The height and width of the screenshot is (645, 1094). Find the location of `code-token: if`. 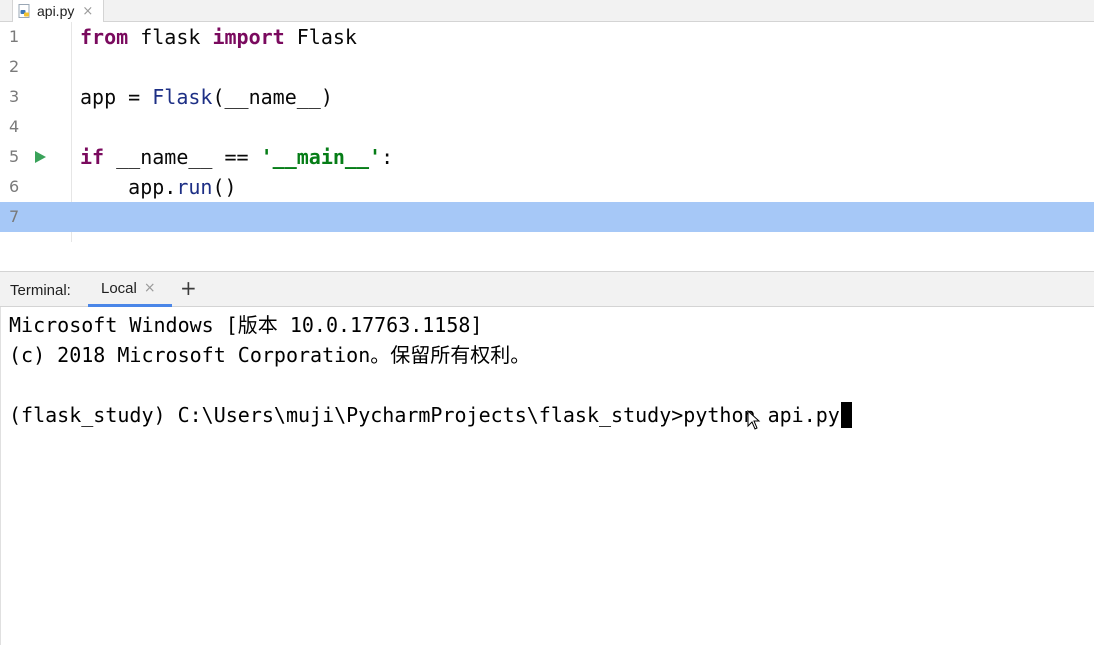

code-token: if is located at coordinates (92, 157).